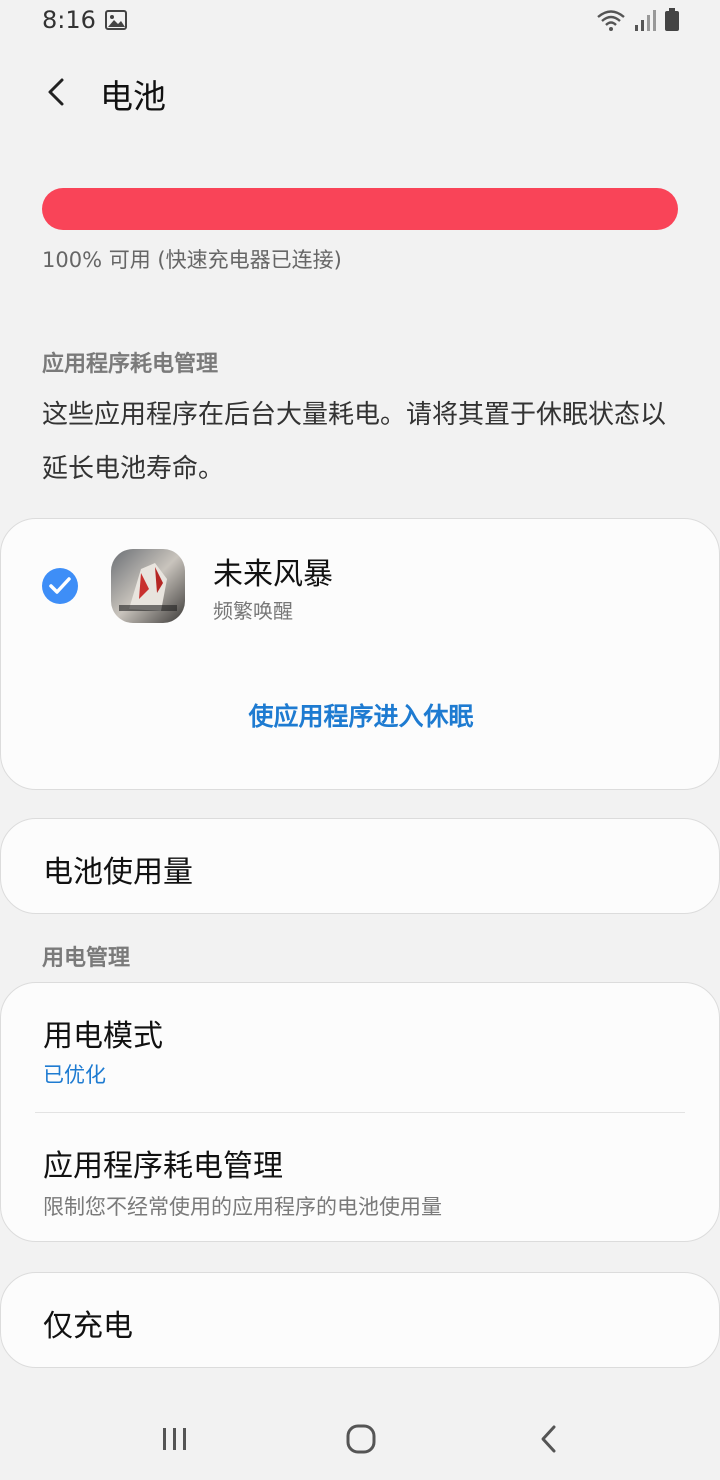  What do you see at coordinates (549, 1439) in the screenshot?
I see `back-icon` at bounding box center [549, 1439].